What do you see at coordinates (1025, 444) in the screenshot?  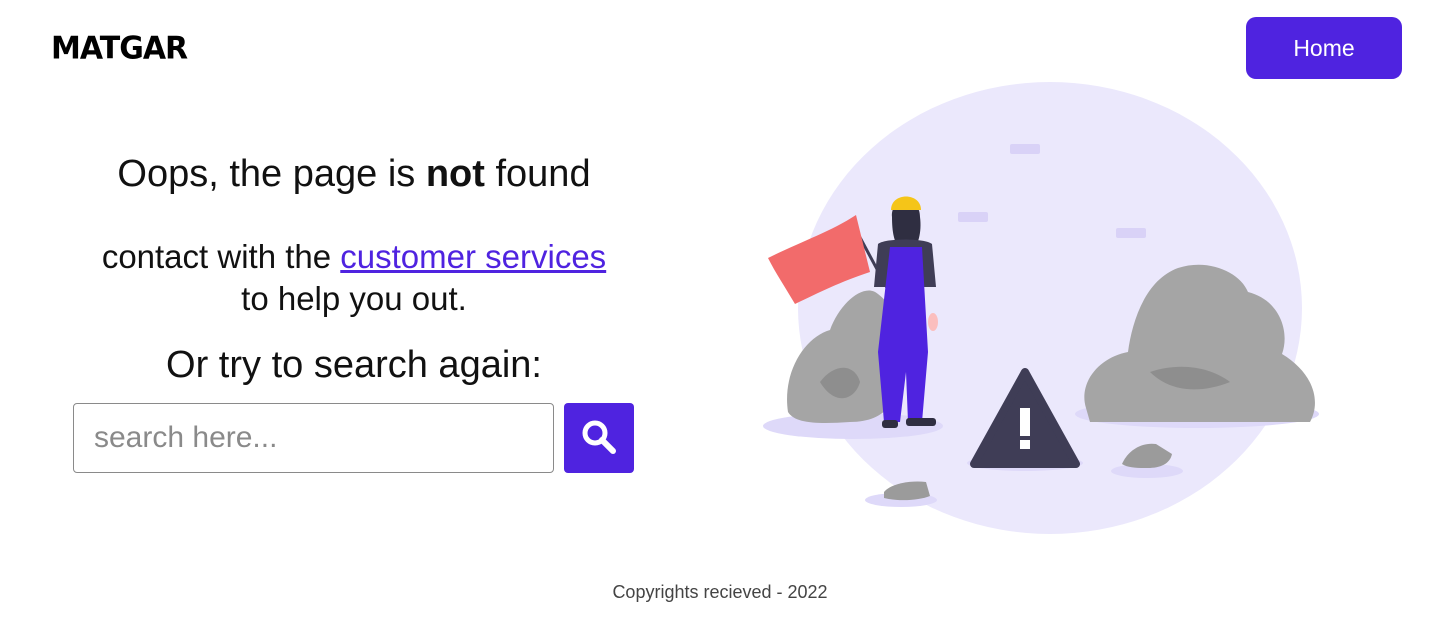 I see `warning-dot` at bounding box center [1025, 444].